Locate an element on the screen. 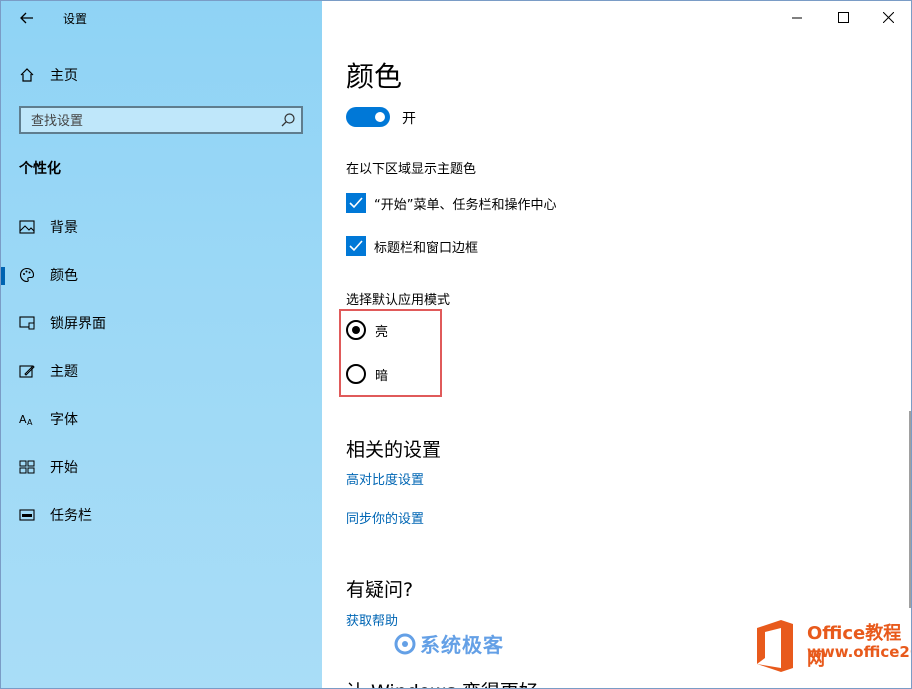  get-help-link: 获取帮助 is located at coordinates (372, 619).